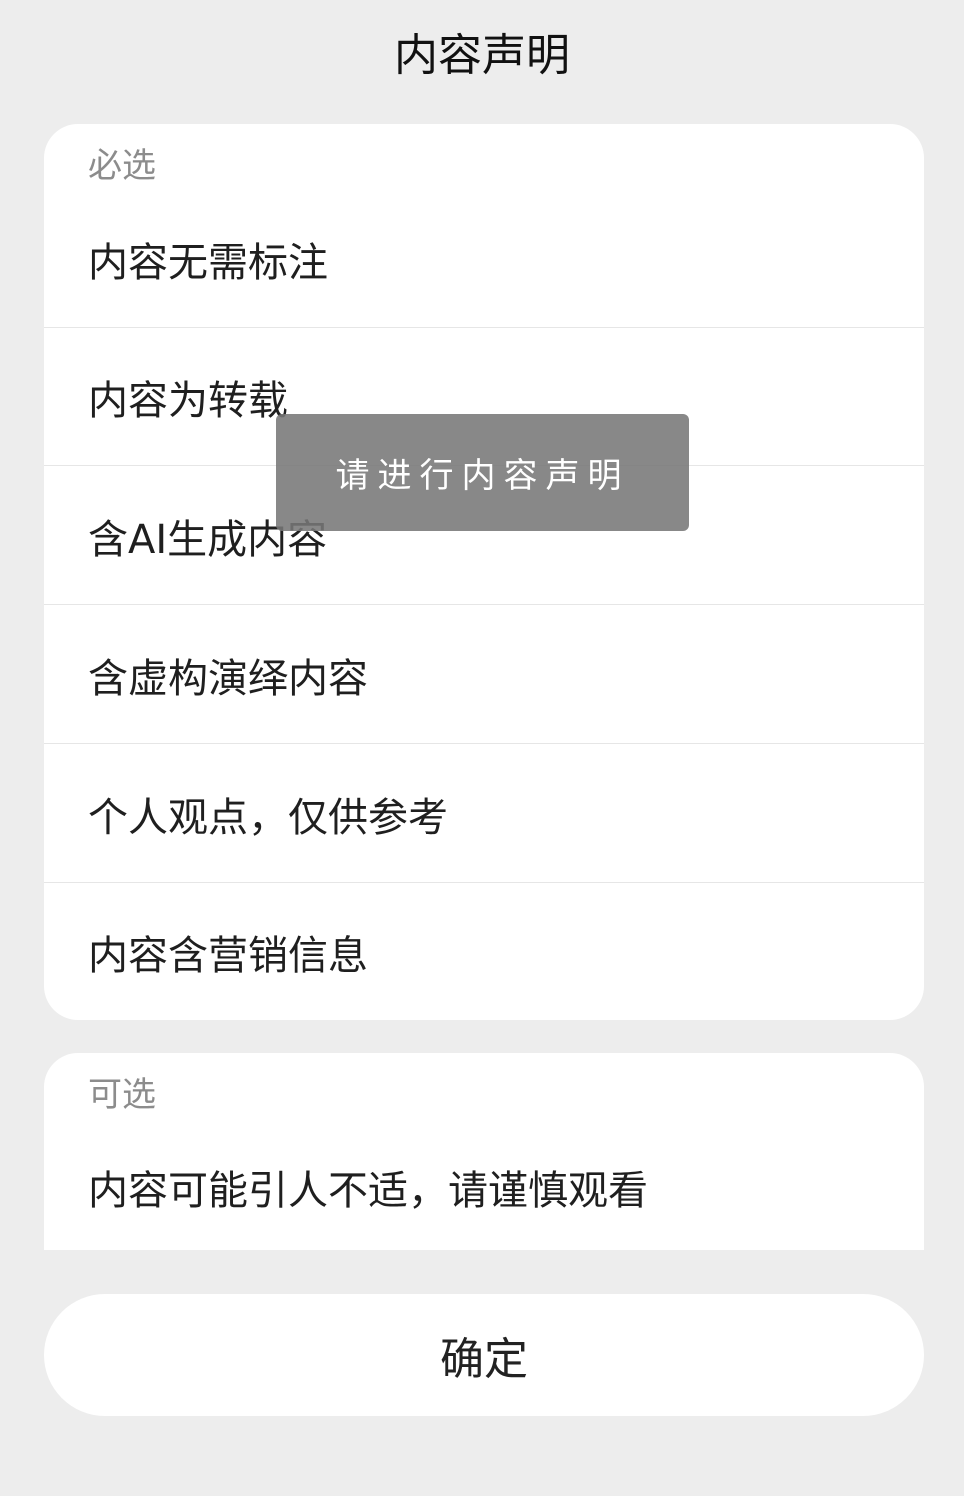 The image size is (964, 1496). What do you see at coordinates (228, 956) in the screenshot?
I see `option-label: 内容含营销信息` at bounding box center [228, 956].